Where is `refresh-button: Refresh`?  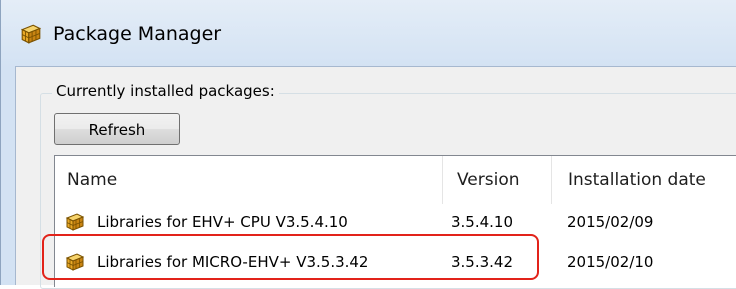 refresh-button: Refresh is located at coordinates (117, 129).